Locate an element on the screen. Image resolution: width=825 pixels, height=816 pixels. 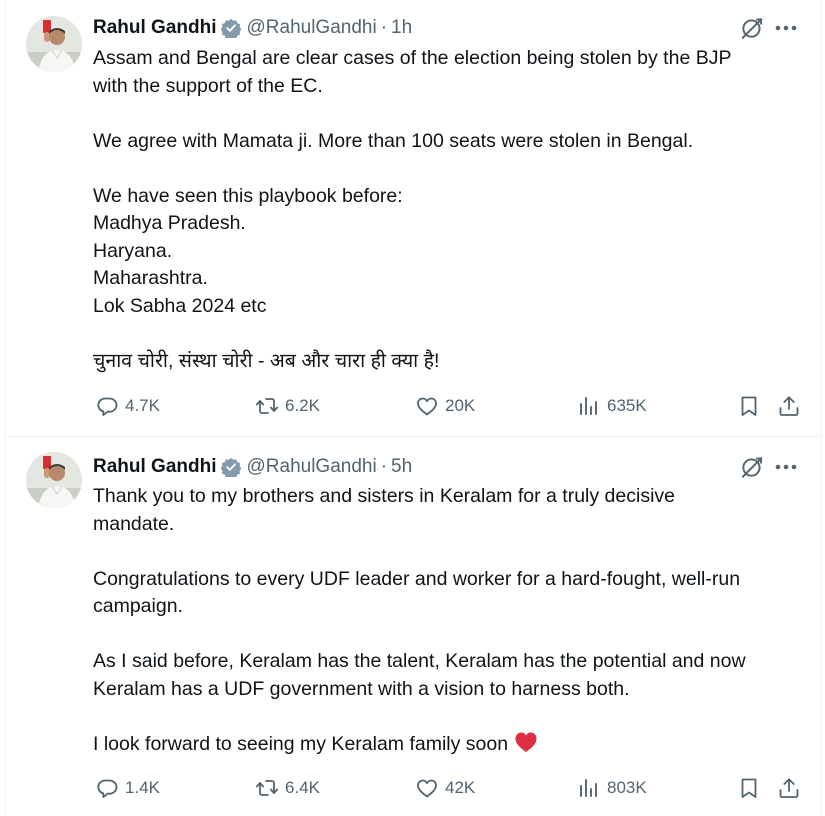
reply-button: 4.7K is located at coordinates (127, 406).